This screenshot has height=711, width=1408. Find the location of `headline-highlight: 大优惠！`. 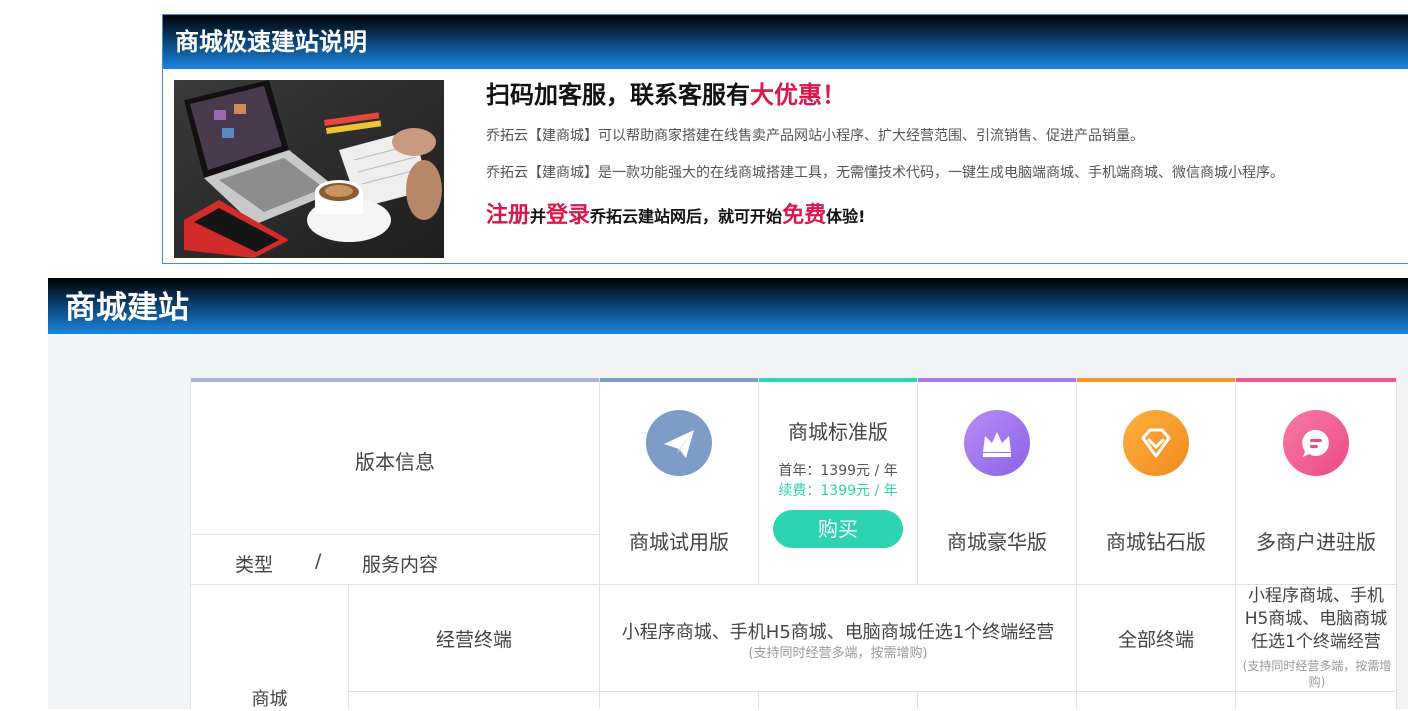

headline-highlight: 大优惠！ is located at coordinates (798, 95).